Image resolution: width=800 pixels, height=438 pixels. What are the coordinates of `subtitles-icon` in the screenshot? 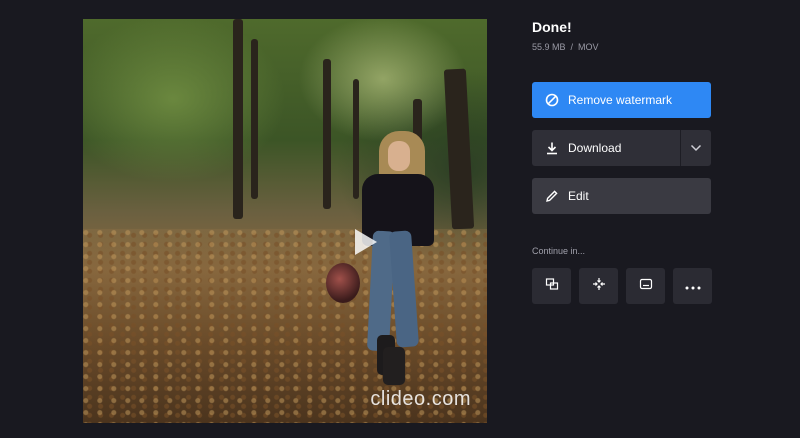 It's located at (646, 286).